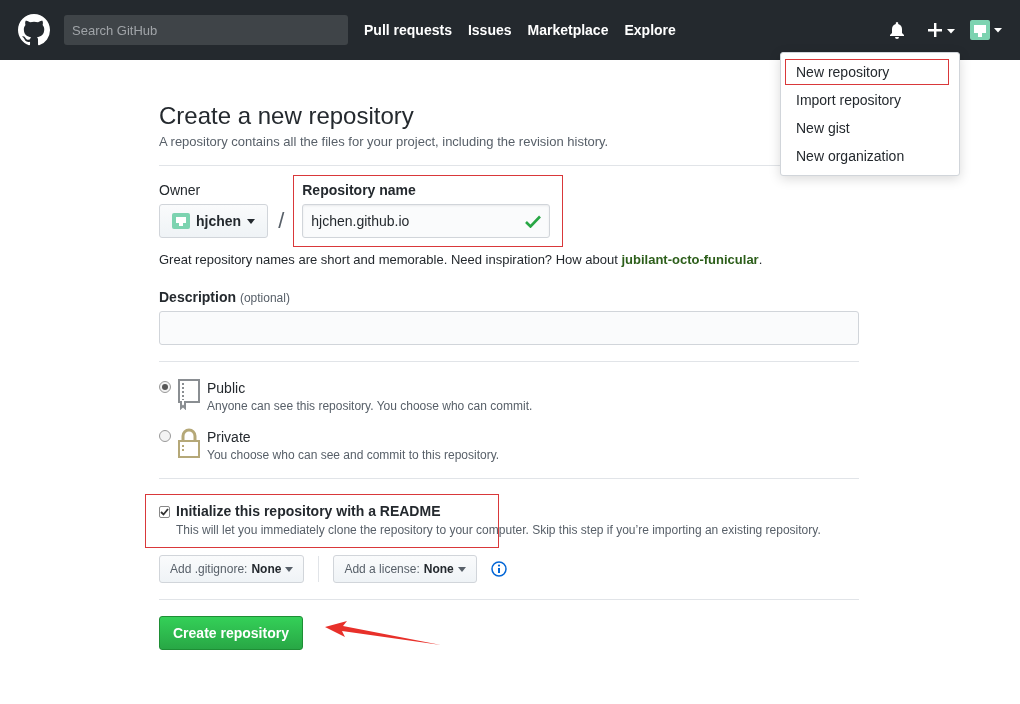 This screenshot has width=1020, height=704. Describe the element at coordinates (509, 328) in the screenshot. I see `description-field` at that location.